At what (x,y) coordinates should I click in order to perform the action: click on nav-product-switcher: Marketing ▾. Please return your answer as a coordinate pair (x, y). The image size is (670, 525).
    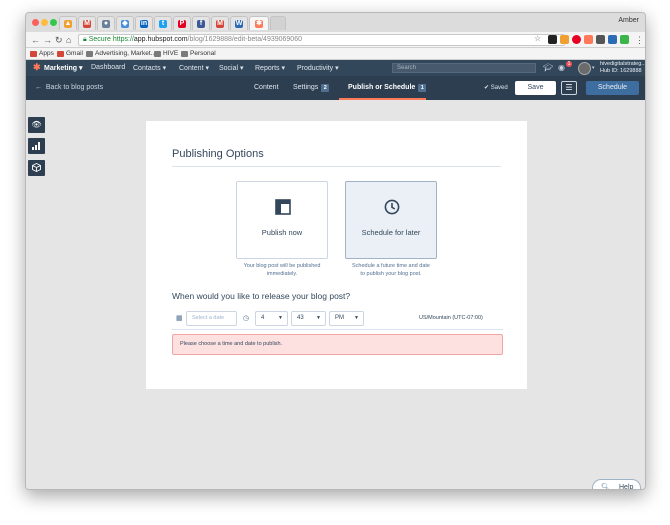
    Looking at the image, I should click on (63, 68).